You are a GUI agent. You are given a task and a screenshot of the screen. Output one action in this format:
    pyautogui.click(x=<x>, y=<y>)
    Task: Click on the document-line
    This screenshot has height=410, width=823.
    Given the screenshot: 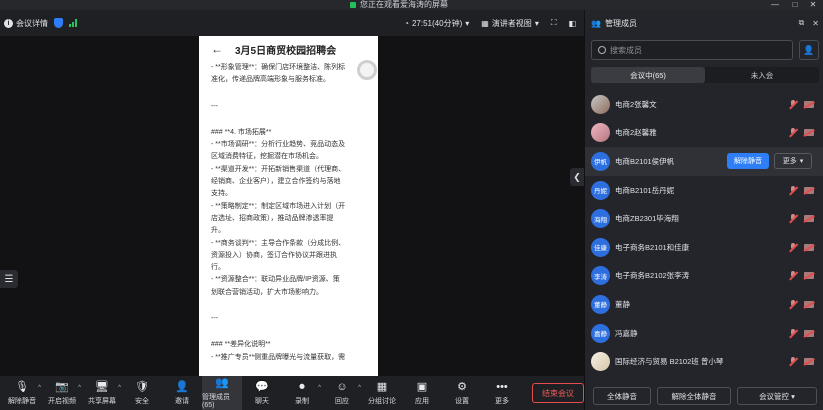 What is the action you would take?
    pyautogui.click(x=288, y=94)
    